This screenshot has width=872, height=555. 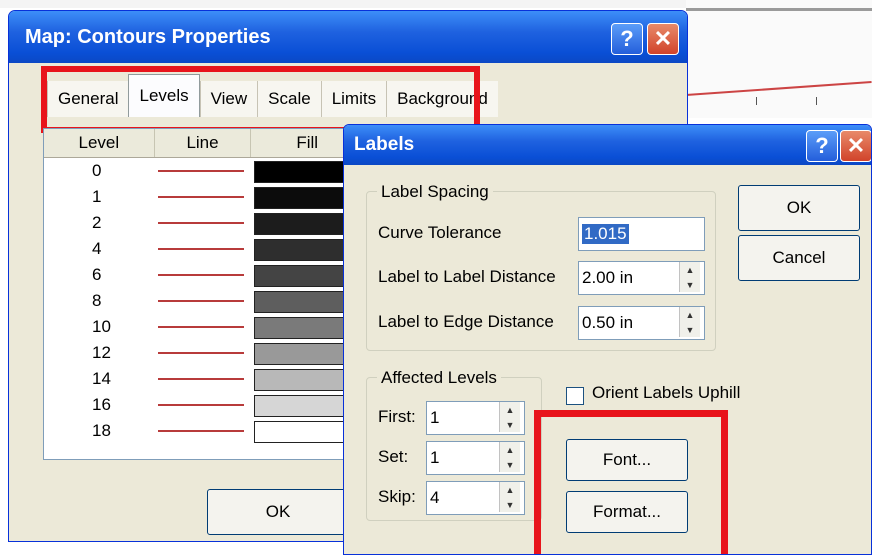 I want to click on level-value: 6, so click(x=97, y=274).